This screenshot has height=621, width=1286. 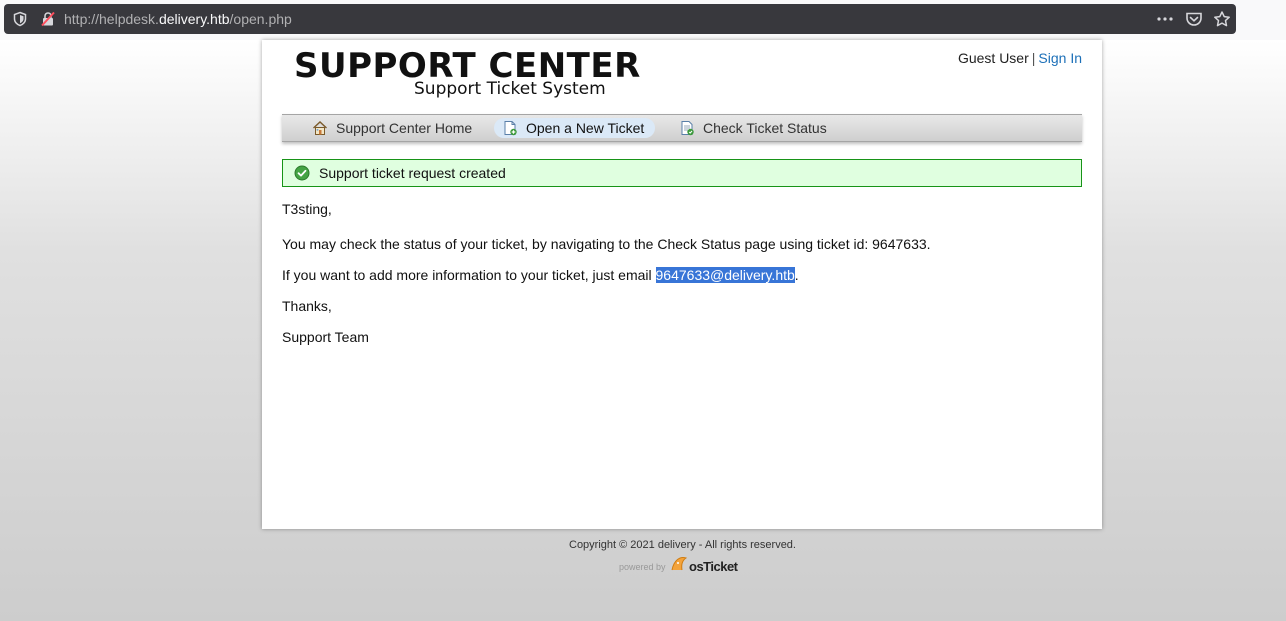 What do you see at coordinates (307, 306) in the screenshot?
I see `thanks-text: Thanks,` at bounding box center [307, 306].